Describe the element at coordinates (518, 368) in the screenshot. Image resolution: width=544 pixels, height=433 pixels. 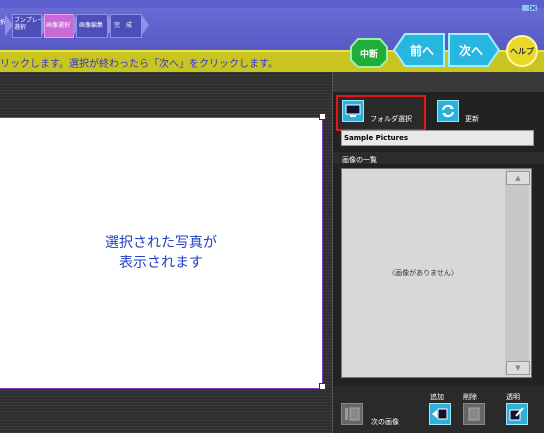
I see `scroll-down-icon: ▼` at that location.